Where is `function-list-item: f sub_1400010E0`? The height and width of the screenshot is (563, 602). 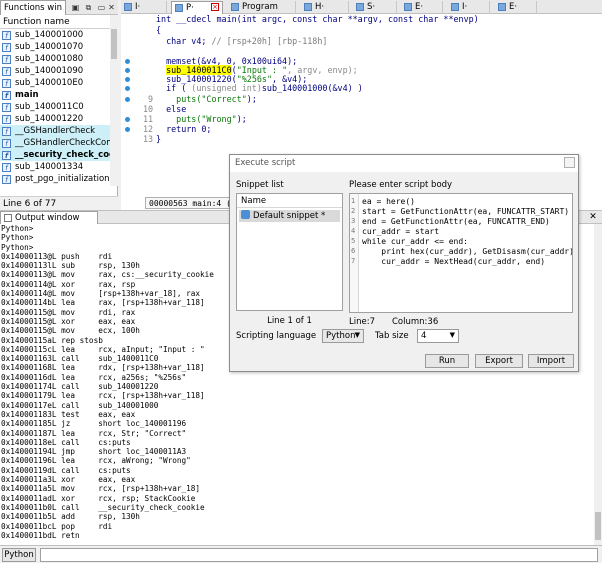 function-list-item: f sub_1400010E0 is located at coordinates (55, 83).